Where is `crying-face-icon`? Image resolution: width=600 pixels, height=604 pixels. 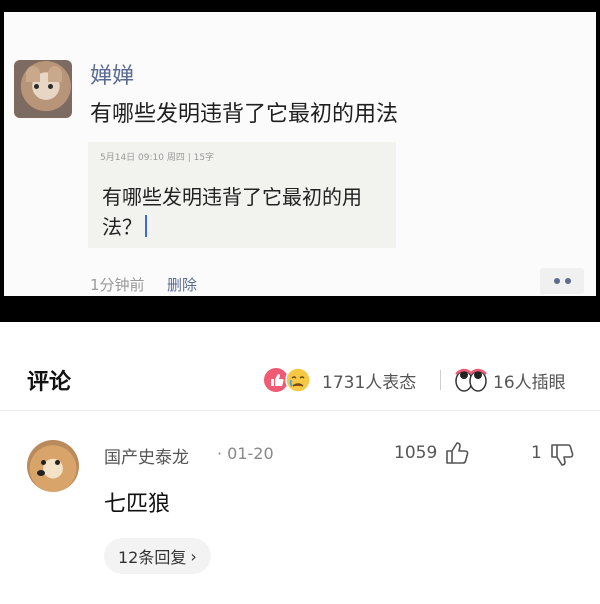
crying-face-icon is located at coordinates (298, 380).